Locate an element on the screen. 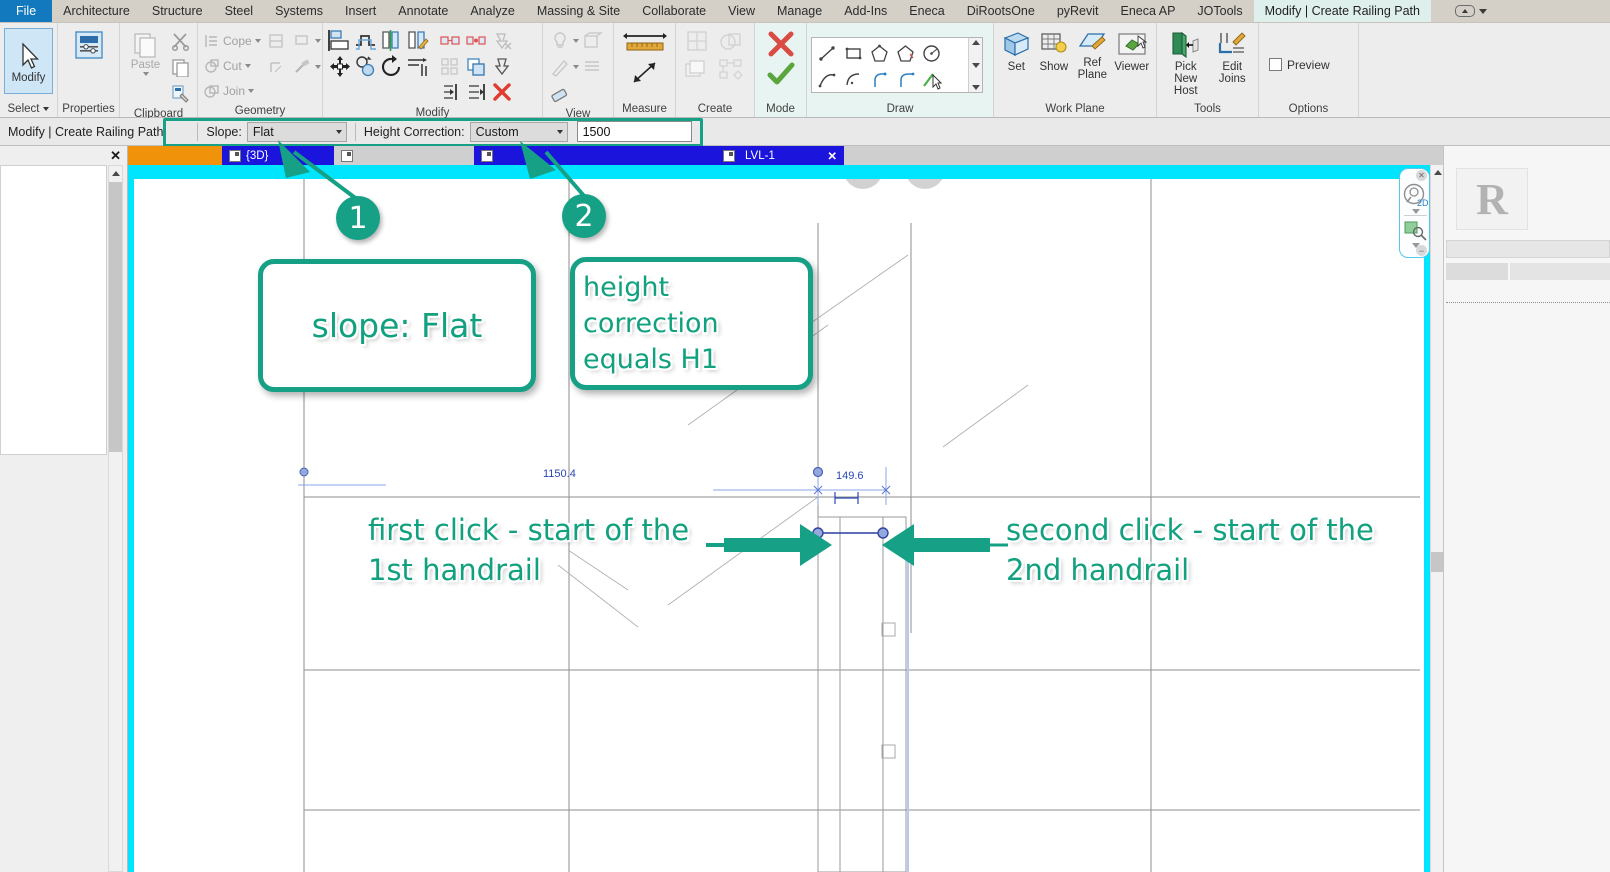 This screenshot has width=1610, height=872. ribbon-minimize-button is located at coordinates (1471, 11).